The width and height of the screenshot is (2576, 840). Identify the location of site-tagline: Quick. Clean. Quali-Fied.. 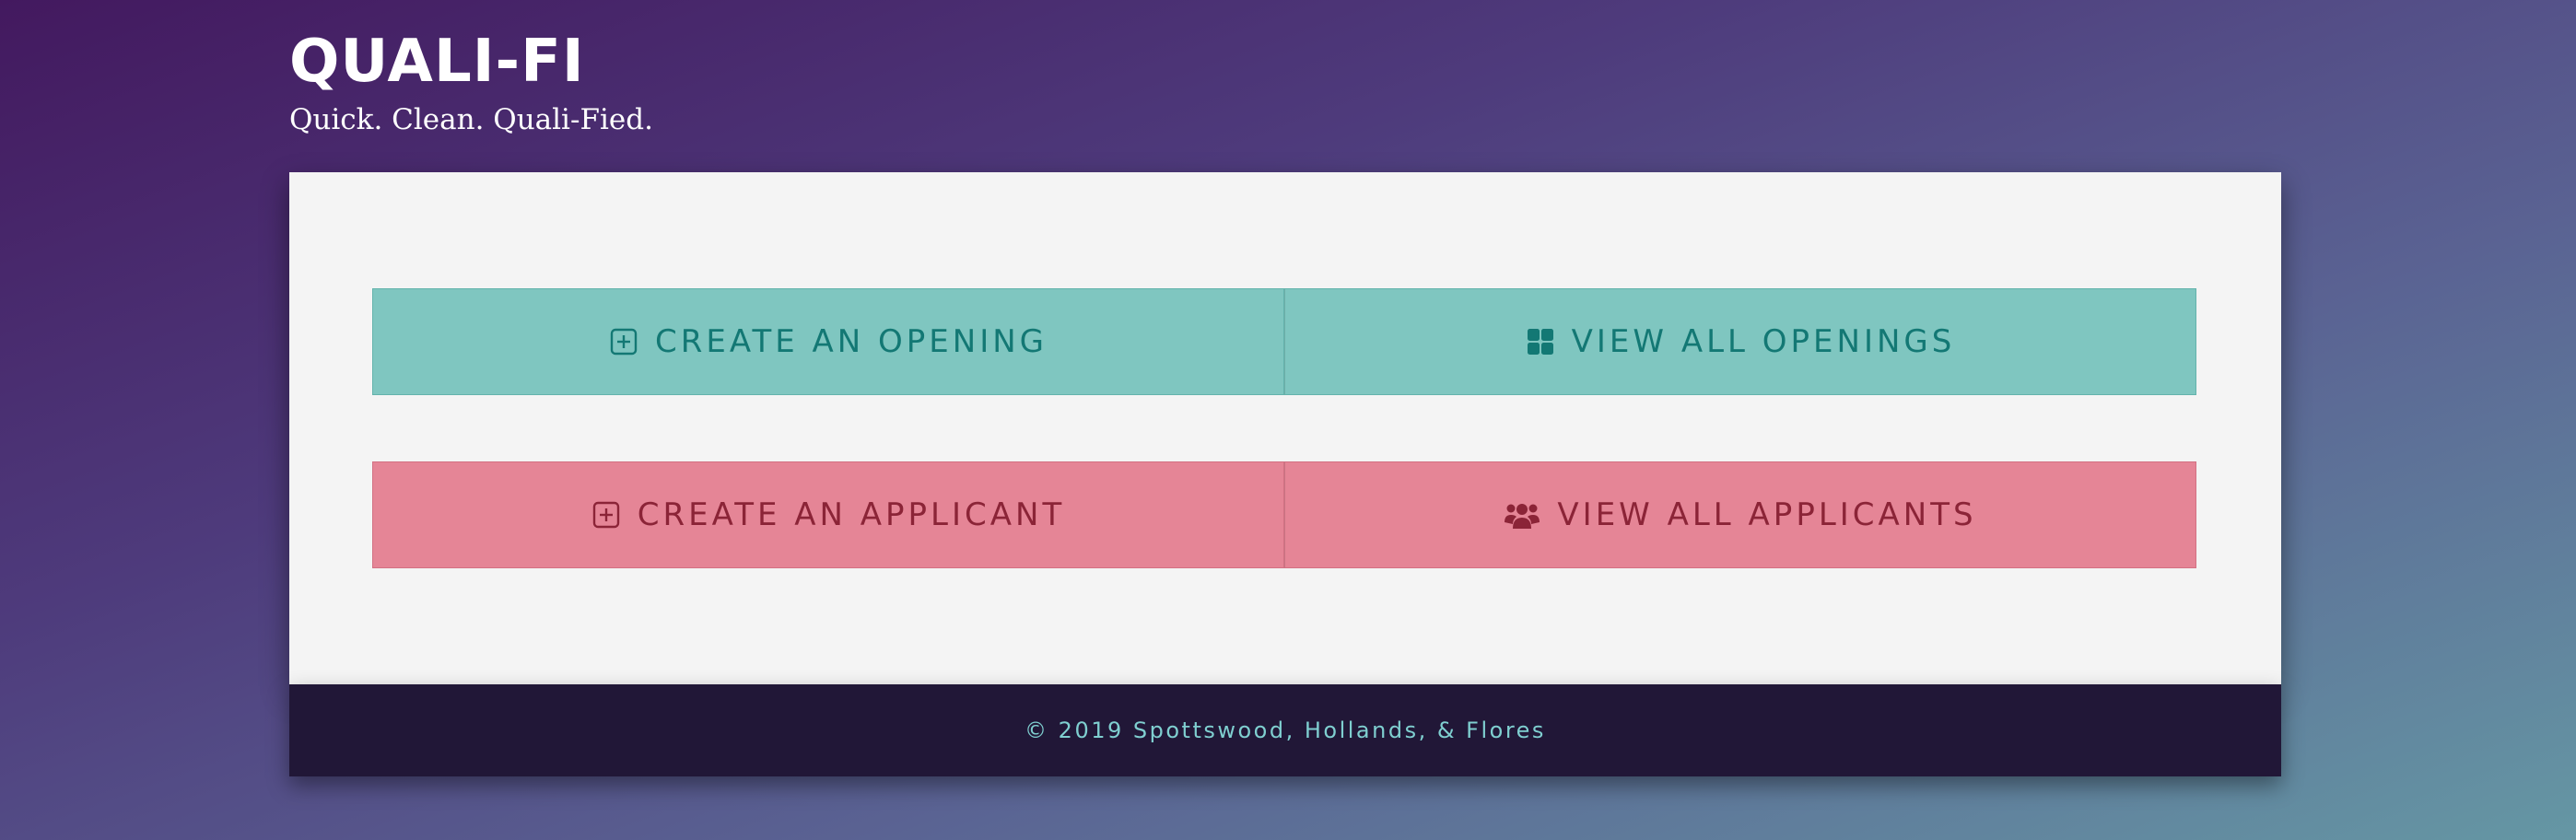
(471, 119).